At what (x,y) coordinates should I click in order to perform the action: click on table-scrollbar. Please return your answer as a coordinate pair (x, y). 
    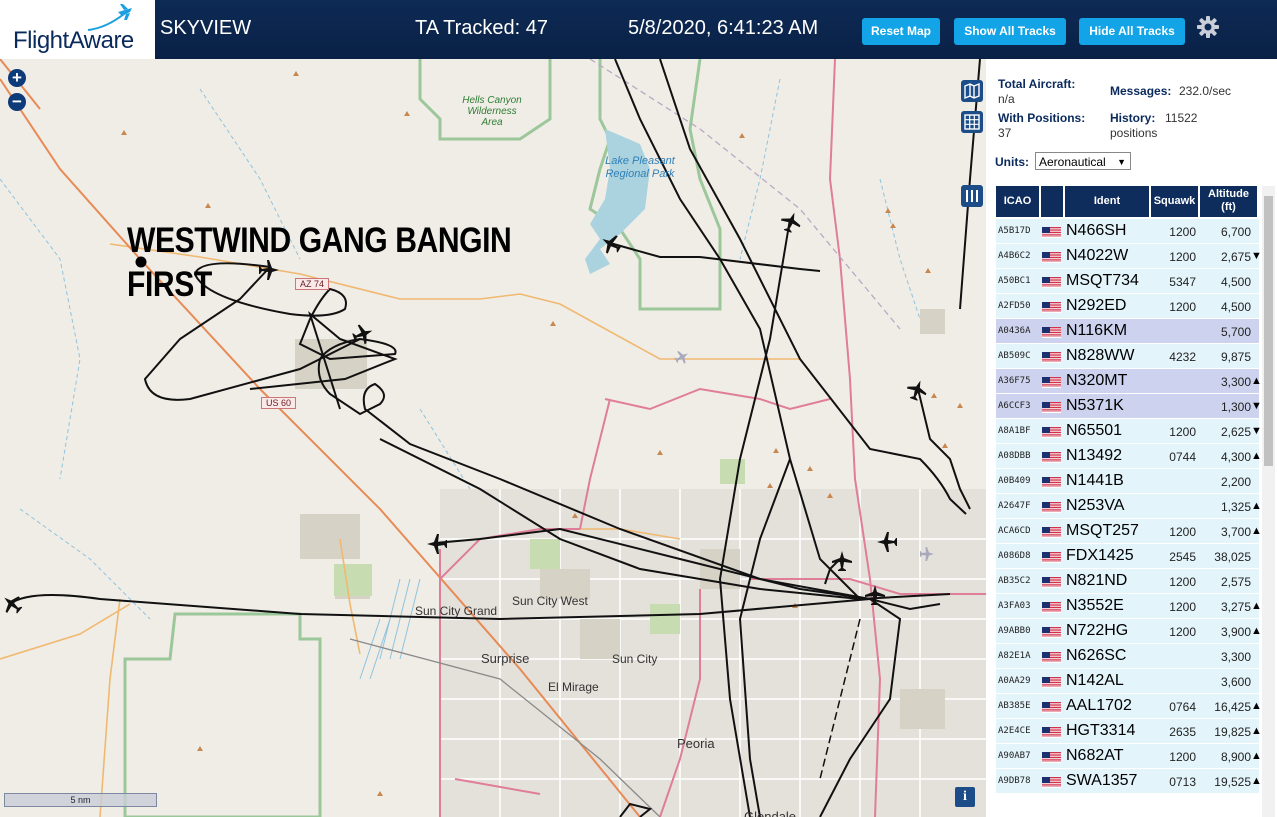
    Looking at the image, I should click on (1268, 501).